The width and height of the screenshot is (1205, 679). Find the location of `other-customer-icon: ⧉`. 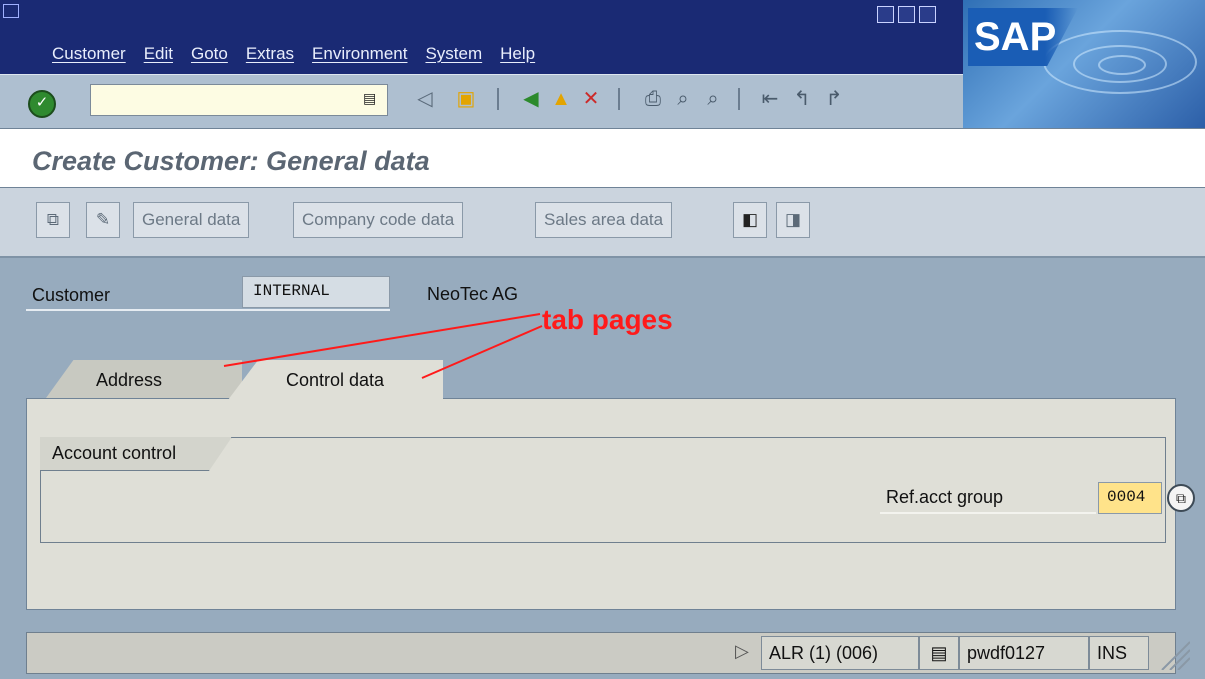

other-customer-icon: ⧉ is located at coordinates (53, 220).